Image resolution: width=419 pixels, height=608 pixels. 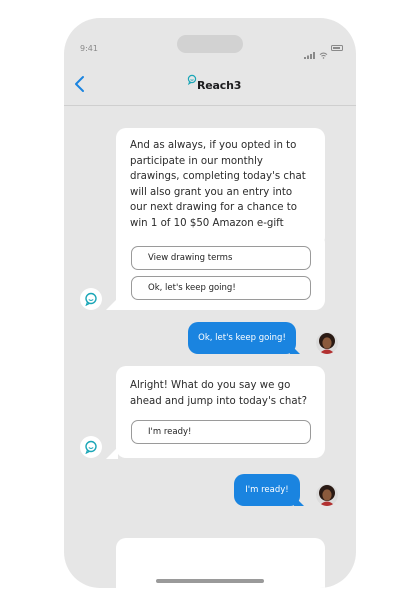 I want to click on reach3-logo: Reach3, so click(x=214, y=83).